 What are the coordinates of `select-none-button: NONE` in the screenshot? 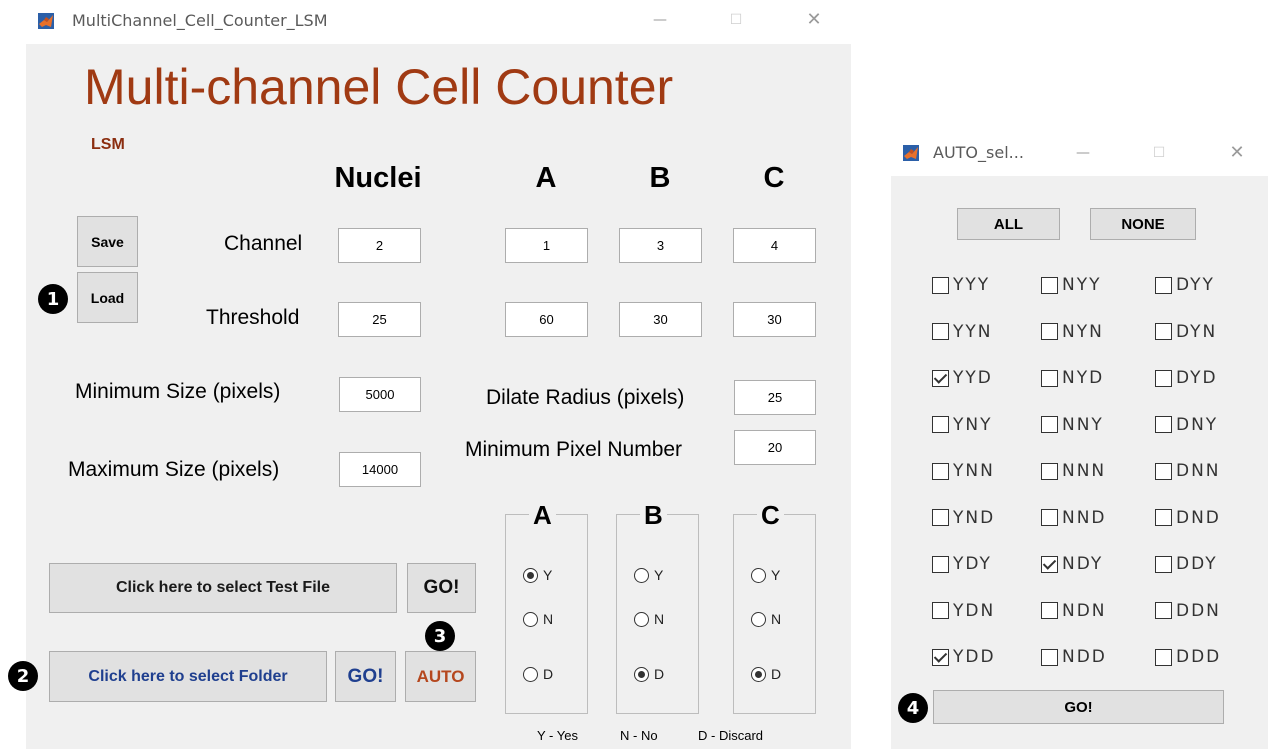 It's located at (1143, 224).